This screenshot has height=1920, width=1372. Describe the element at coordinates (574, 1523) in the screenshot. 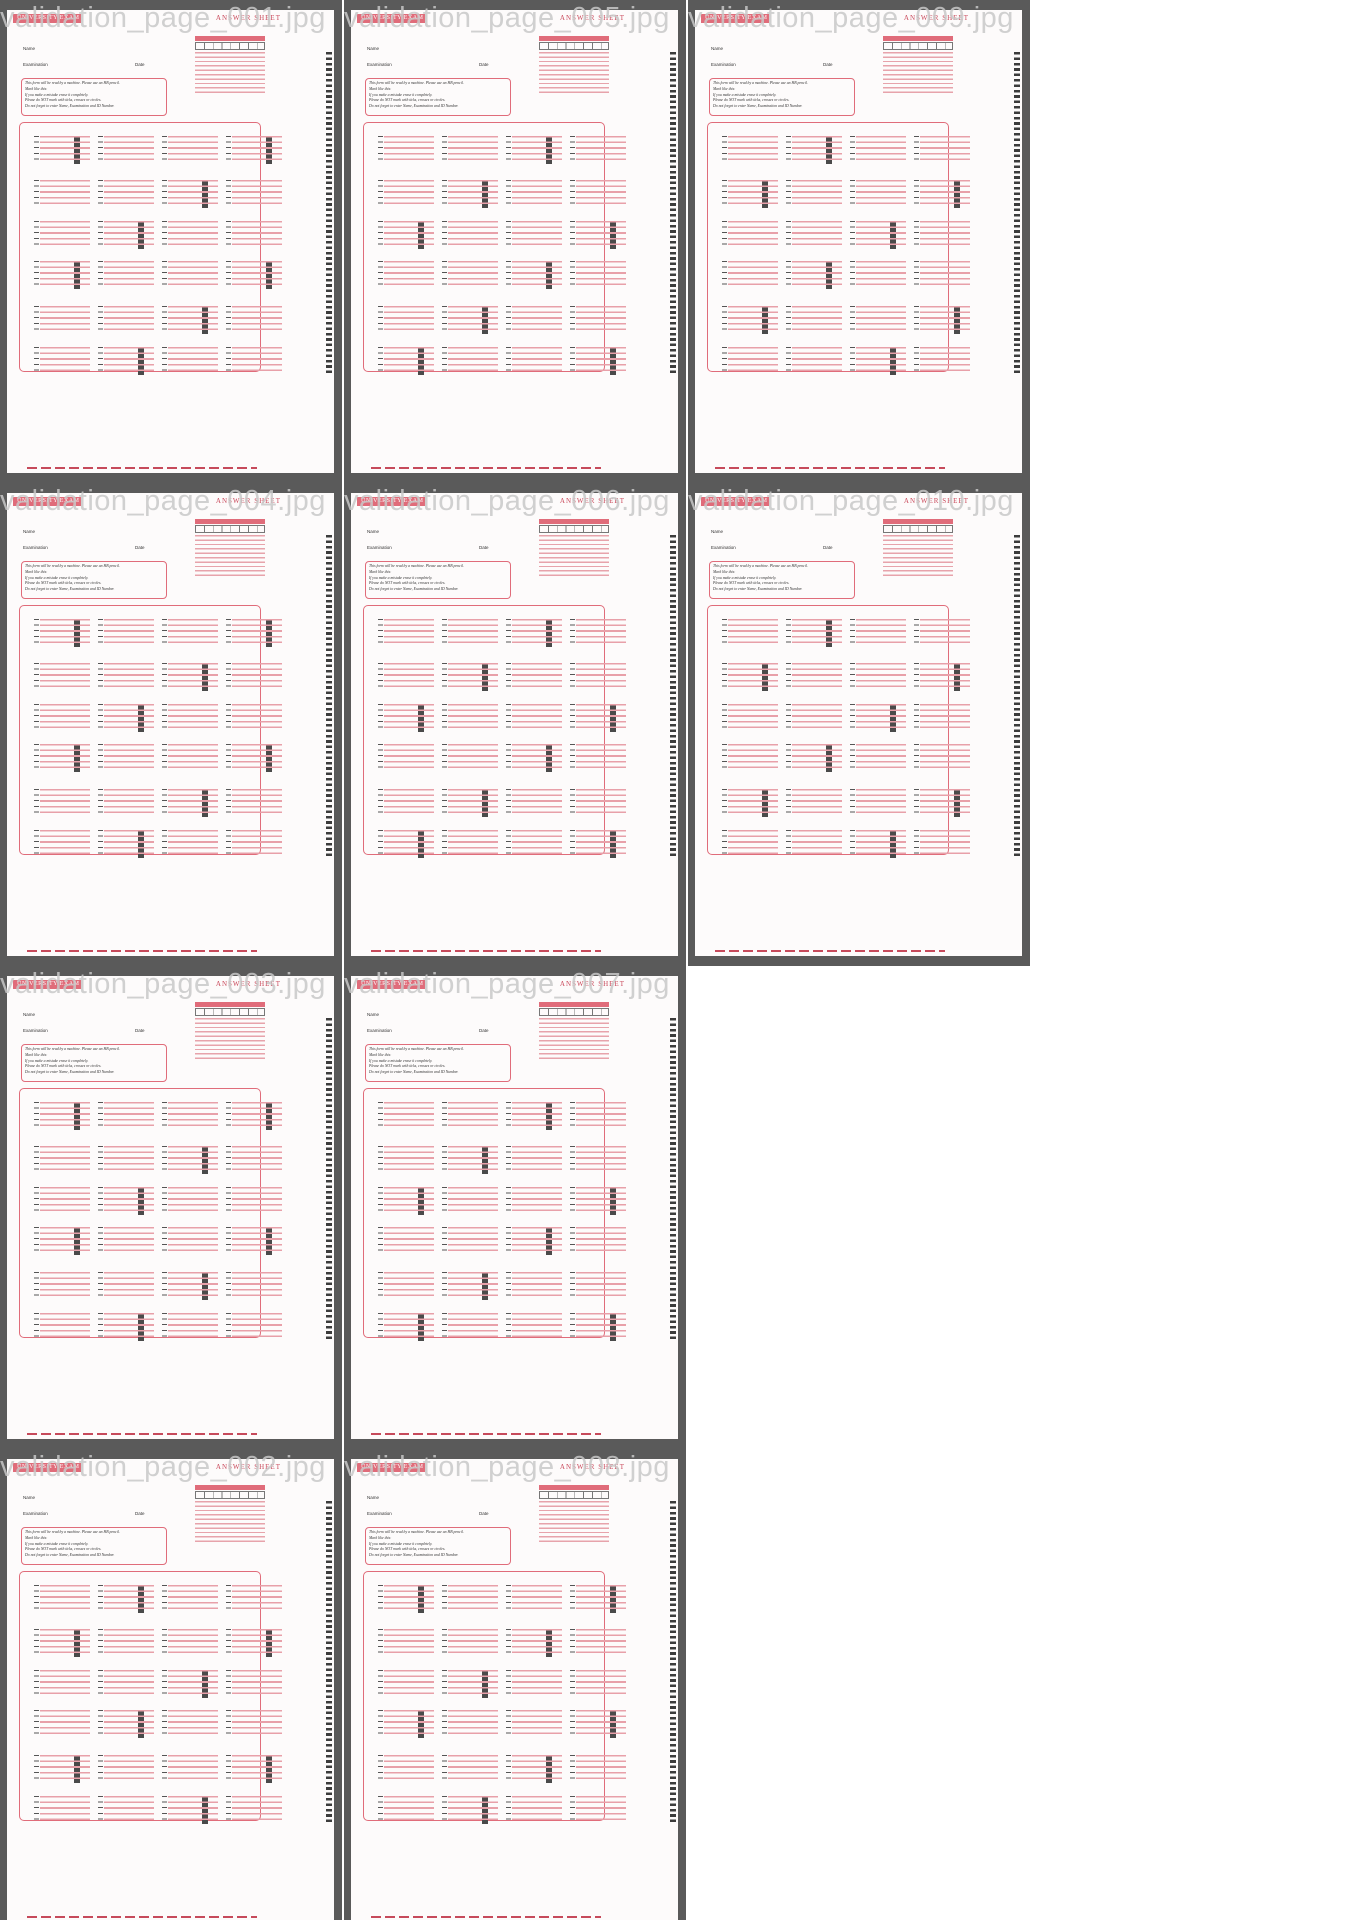

I see `student-id-bubbles` at that location.